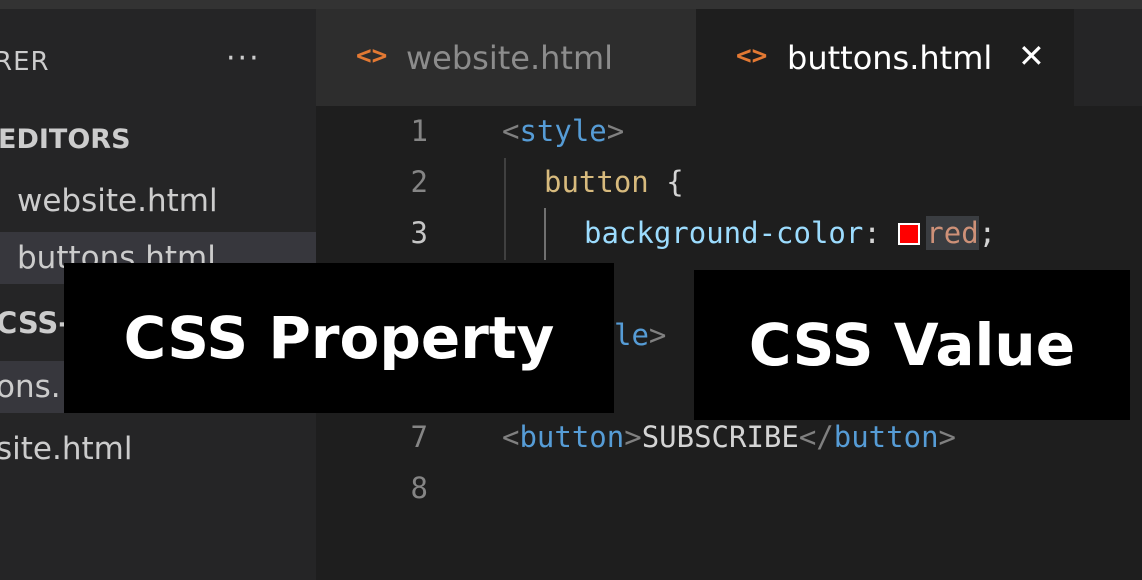  Describe the element at coordinates (339, 338) in the screenshot. I see `css-property-callout: CSS Property` at that location.